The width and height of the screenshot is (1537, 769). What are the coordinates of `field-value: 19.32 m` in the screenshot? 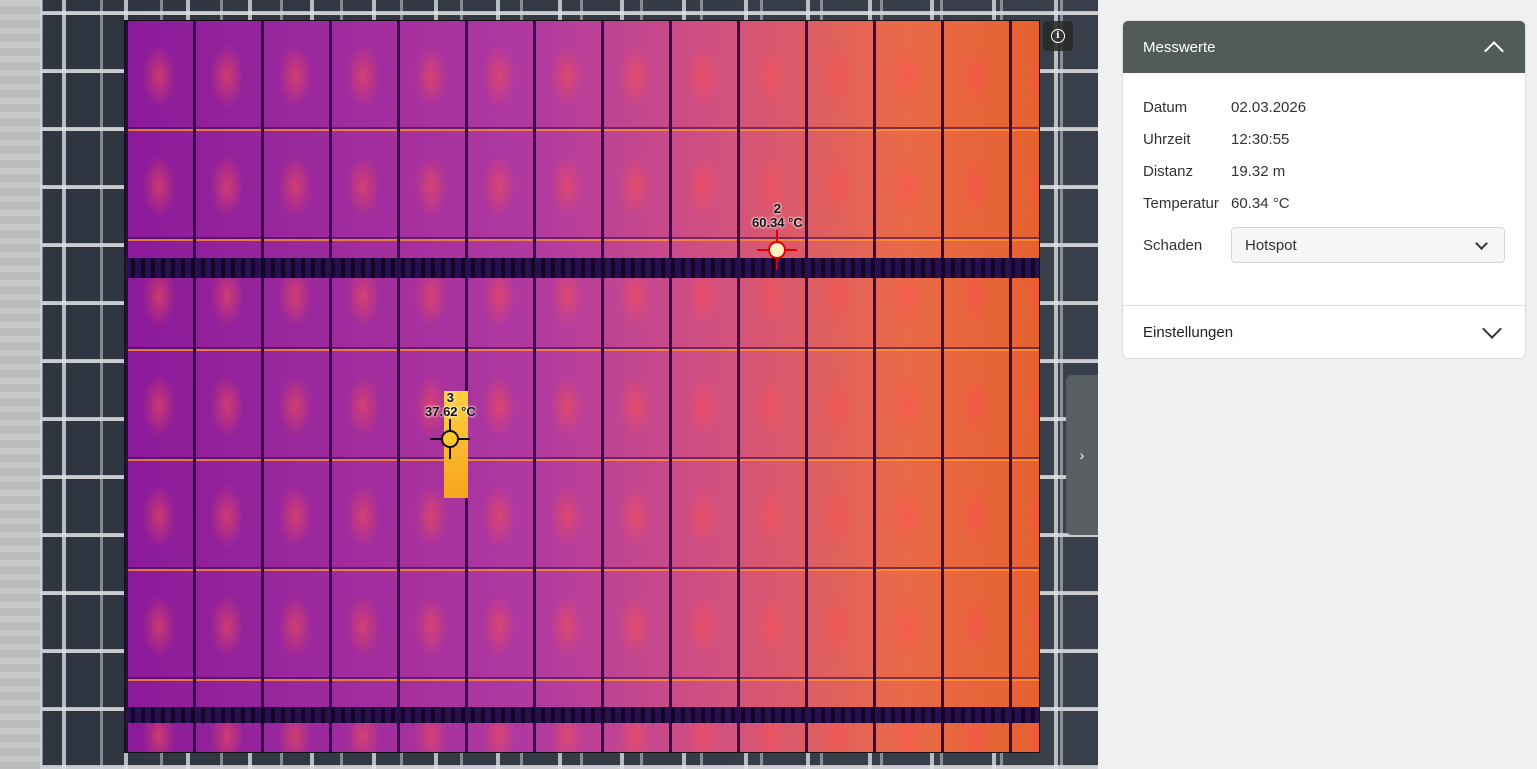 It's located at (1258, 171).